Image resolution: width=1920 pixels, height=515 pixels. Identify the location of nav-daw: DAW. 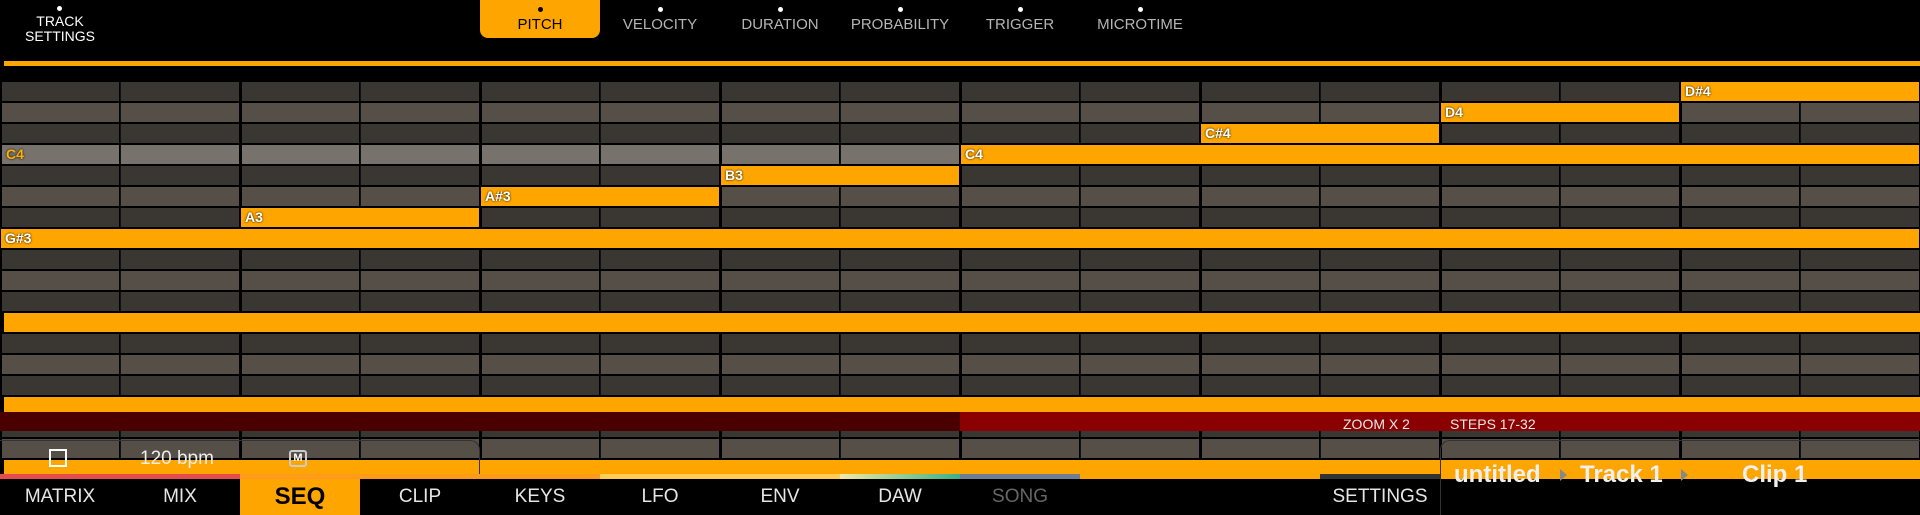
(900, 497).